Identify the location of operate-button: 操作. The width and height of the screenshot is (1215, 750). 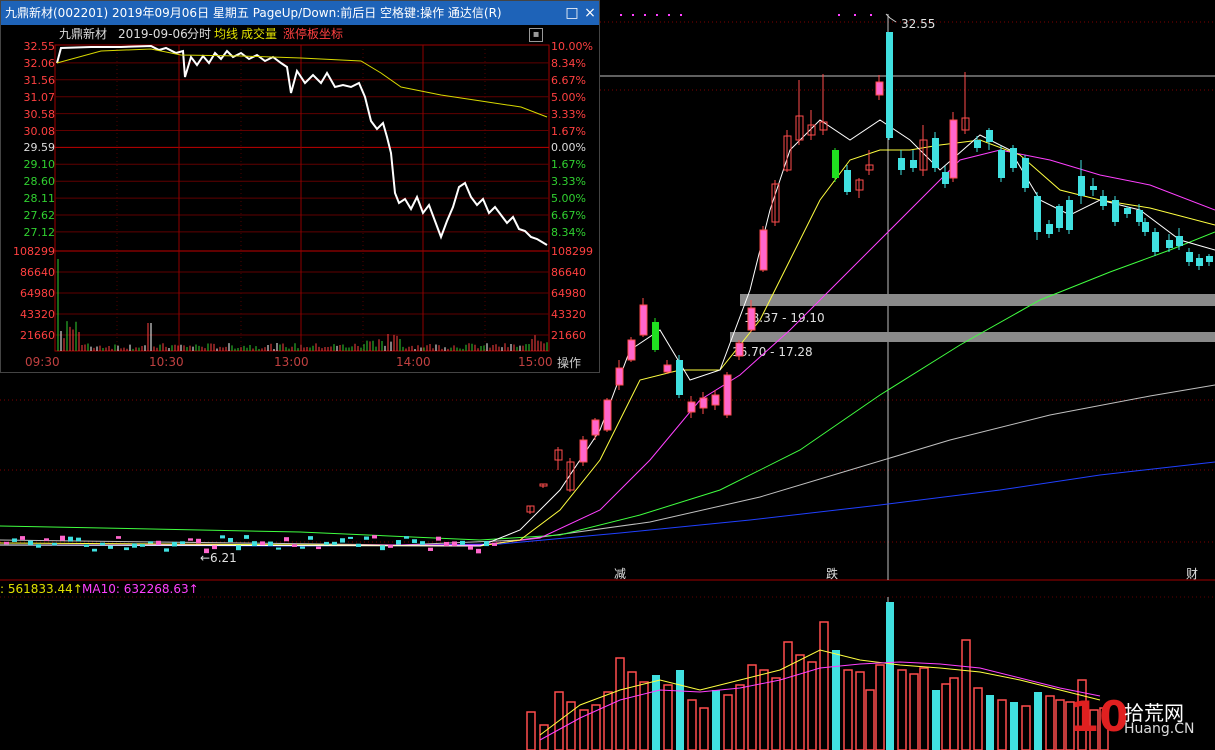
(569, 362).